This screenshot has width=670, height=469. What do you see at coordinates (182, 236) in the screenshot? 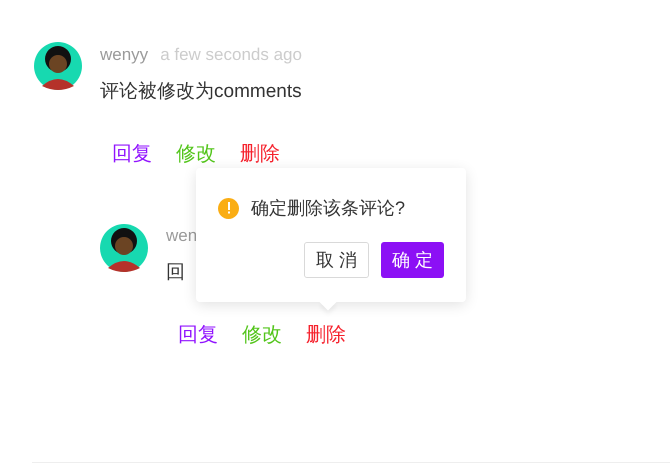
I see `comment-author: wen` at bounding box center [182, 236].